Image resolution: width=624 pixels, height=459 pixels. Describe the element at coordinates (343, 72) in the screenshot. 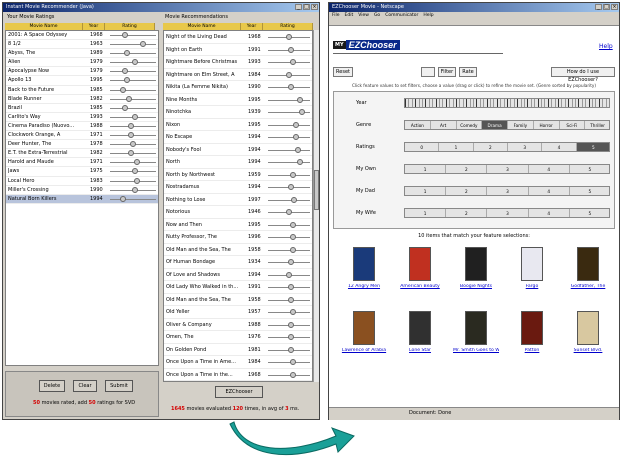

I see `reset-button: Reset` at that location.